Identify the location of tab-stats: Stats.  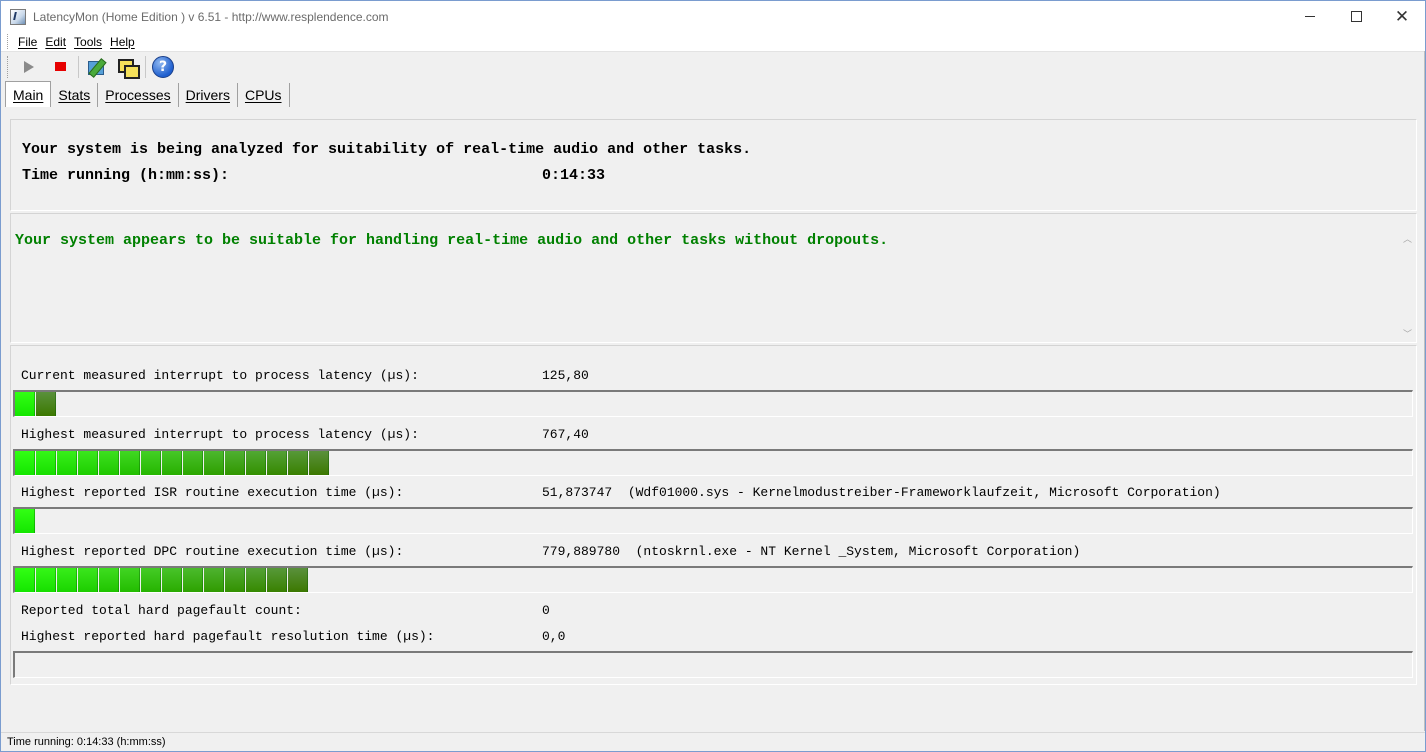
(75, 95).